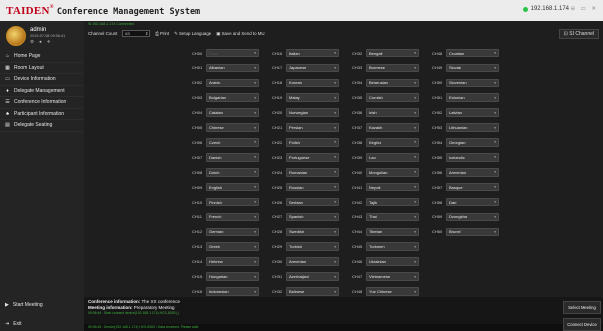 This screenshot has height=331, width=603. Describe the element at coordinates (232, 53) in the screenshot. I see `language-select: Floor ▾` at that location.